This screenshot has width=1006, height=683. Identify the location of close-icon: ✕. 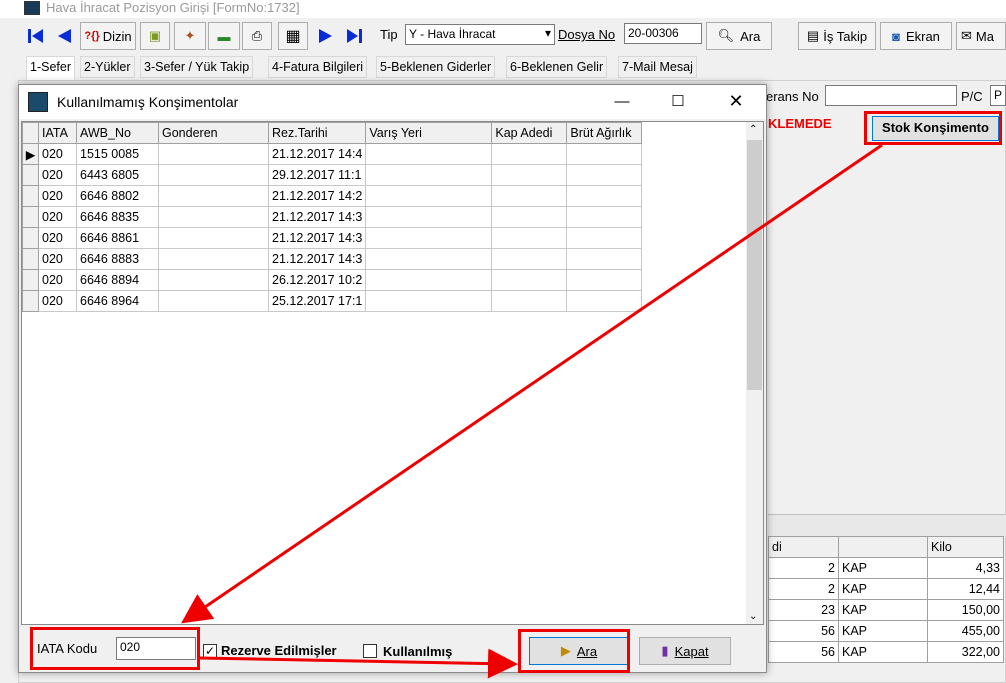
(736, 101).